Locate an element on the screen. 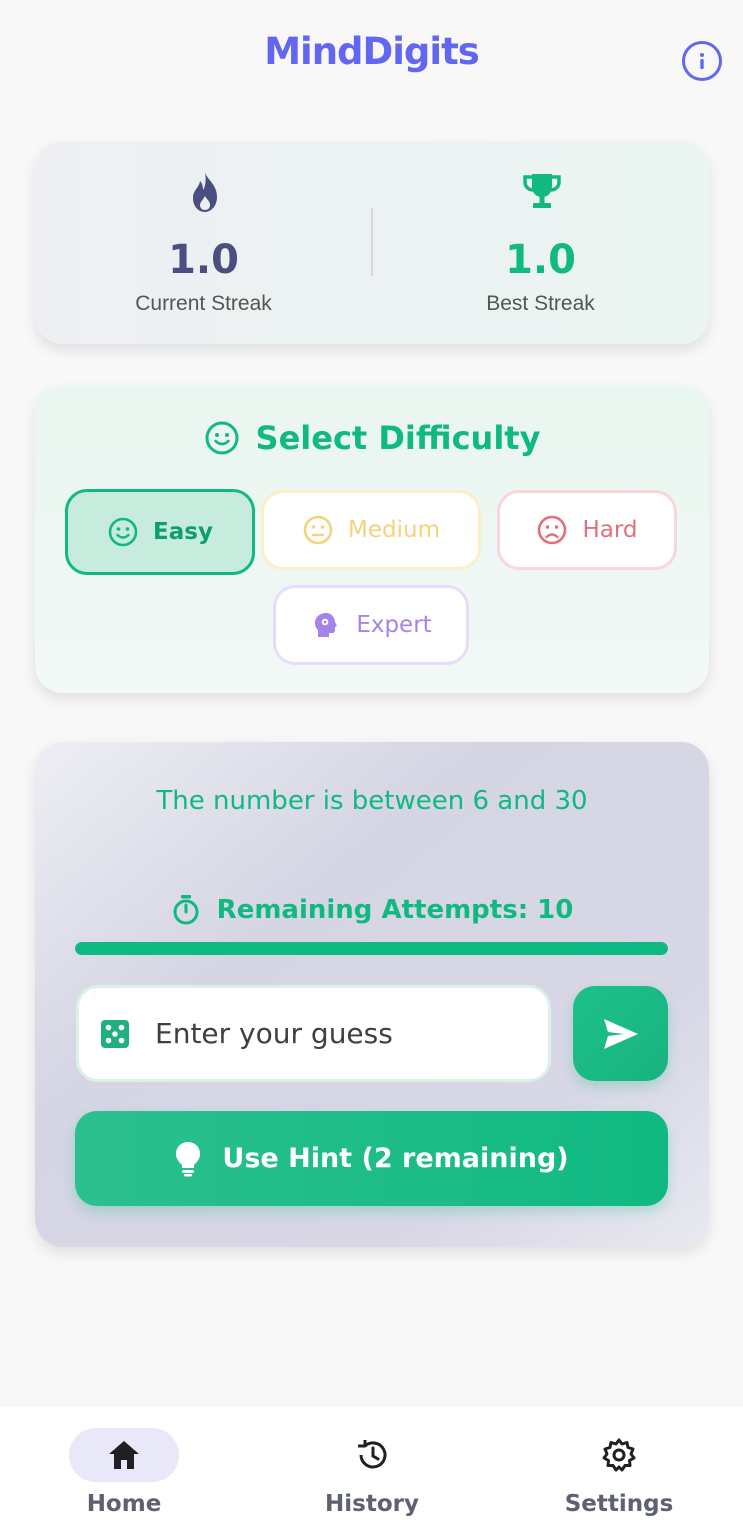  difficulty-title: Select Difficulty is located at coordinates (398, 438).